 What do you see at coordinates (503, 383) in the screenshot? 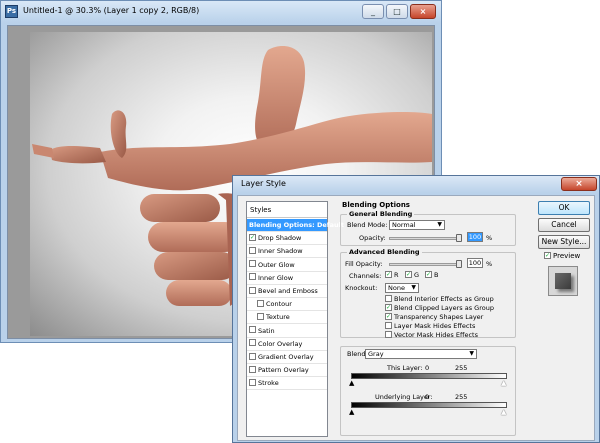
I see `this-layer-white-slider-icon: ▲` at bounding box center [503, 383].